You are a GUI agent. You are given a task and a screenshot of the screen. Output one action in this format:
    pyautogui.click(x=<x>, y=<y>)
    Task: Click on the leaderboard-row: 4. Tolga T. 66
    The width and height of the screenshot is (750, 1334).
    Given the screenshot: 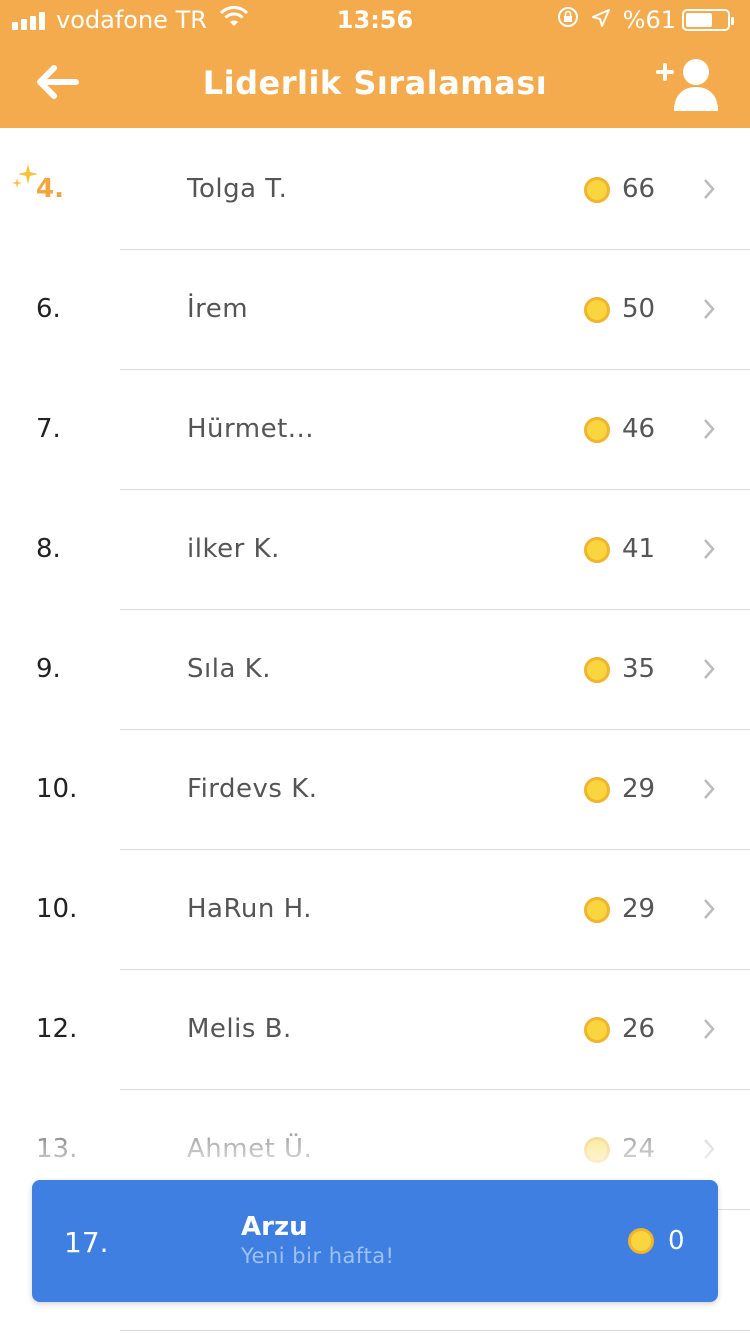 What is the action you would take?
    pyautogui.click(x=375, y=190)
    